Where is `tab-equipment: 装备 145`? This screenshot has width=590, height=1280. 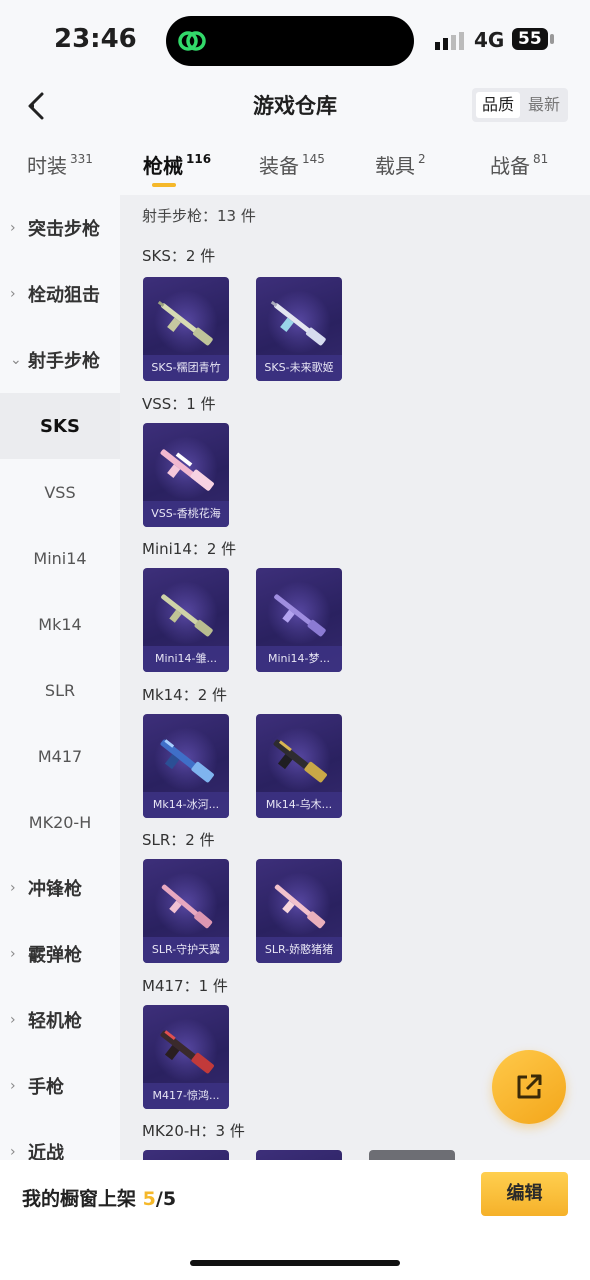 tab-equipment: 装备 145 is located at coordinates (292, 164).